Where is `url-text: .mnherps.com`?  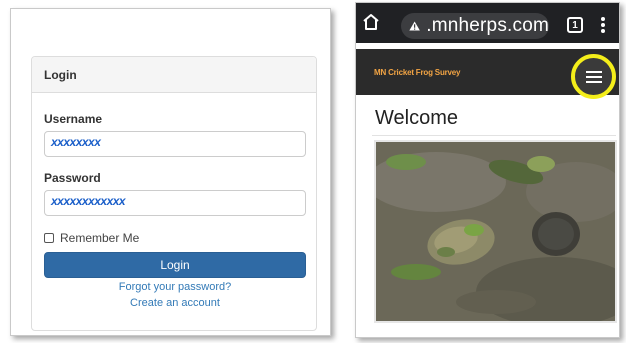 url-text: .mnherps.com is located at coordinates (487, 25).